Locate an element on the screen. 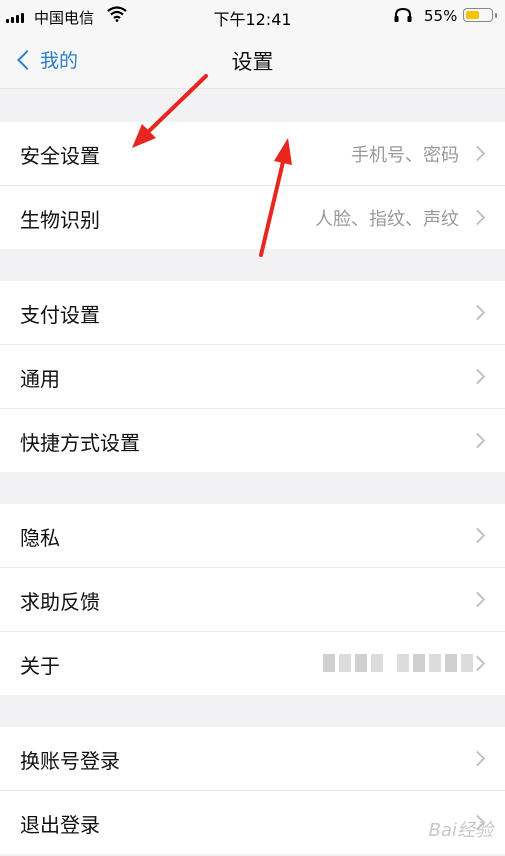 Image resolution: width=505 pixels, height=856 pixels. settings-group-account: 安全设置 手机号、密码 生物识别 人脸、指纹、声纹 is located at coordinates (252, 185).